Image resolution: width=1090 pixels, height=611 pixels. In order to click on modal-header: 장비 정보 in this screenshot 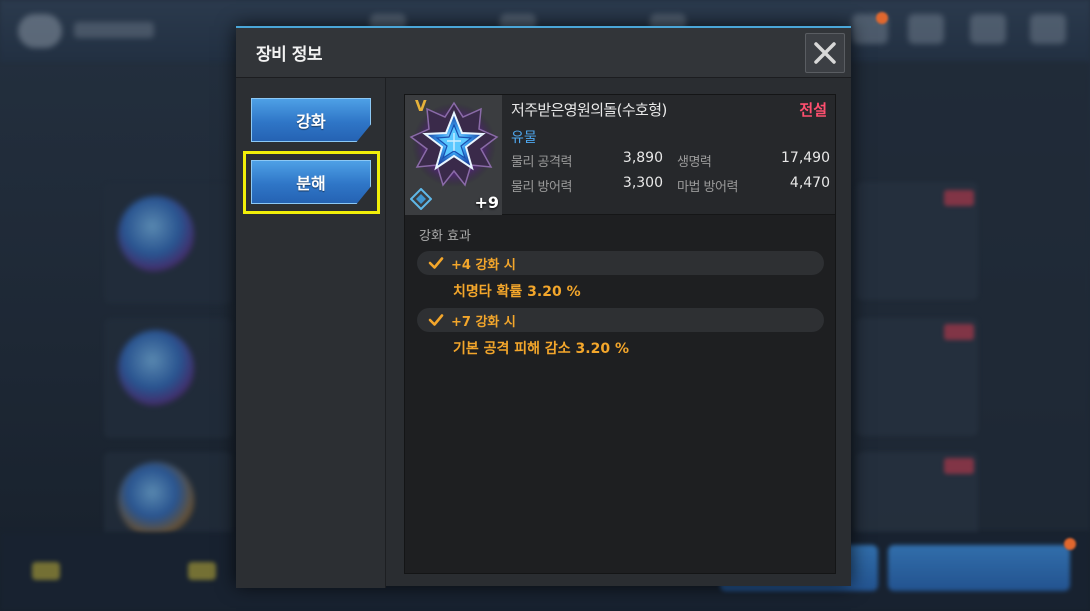, I will do `click(543, 53)`.